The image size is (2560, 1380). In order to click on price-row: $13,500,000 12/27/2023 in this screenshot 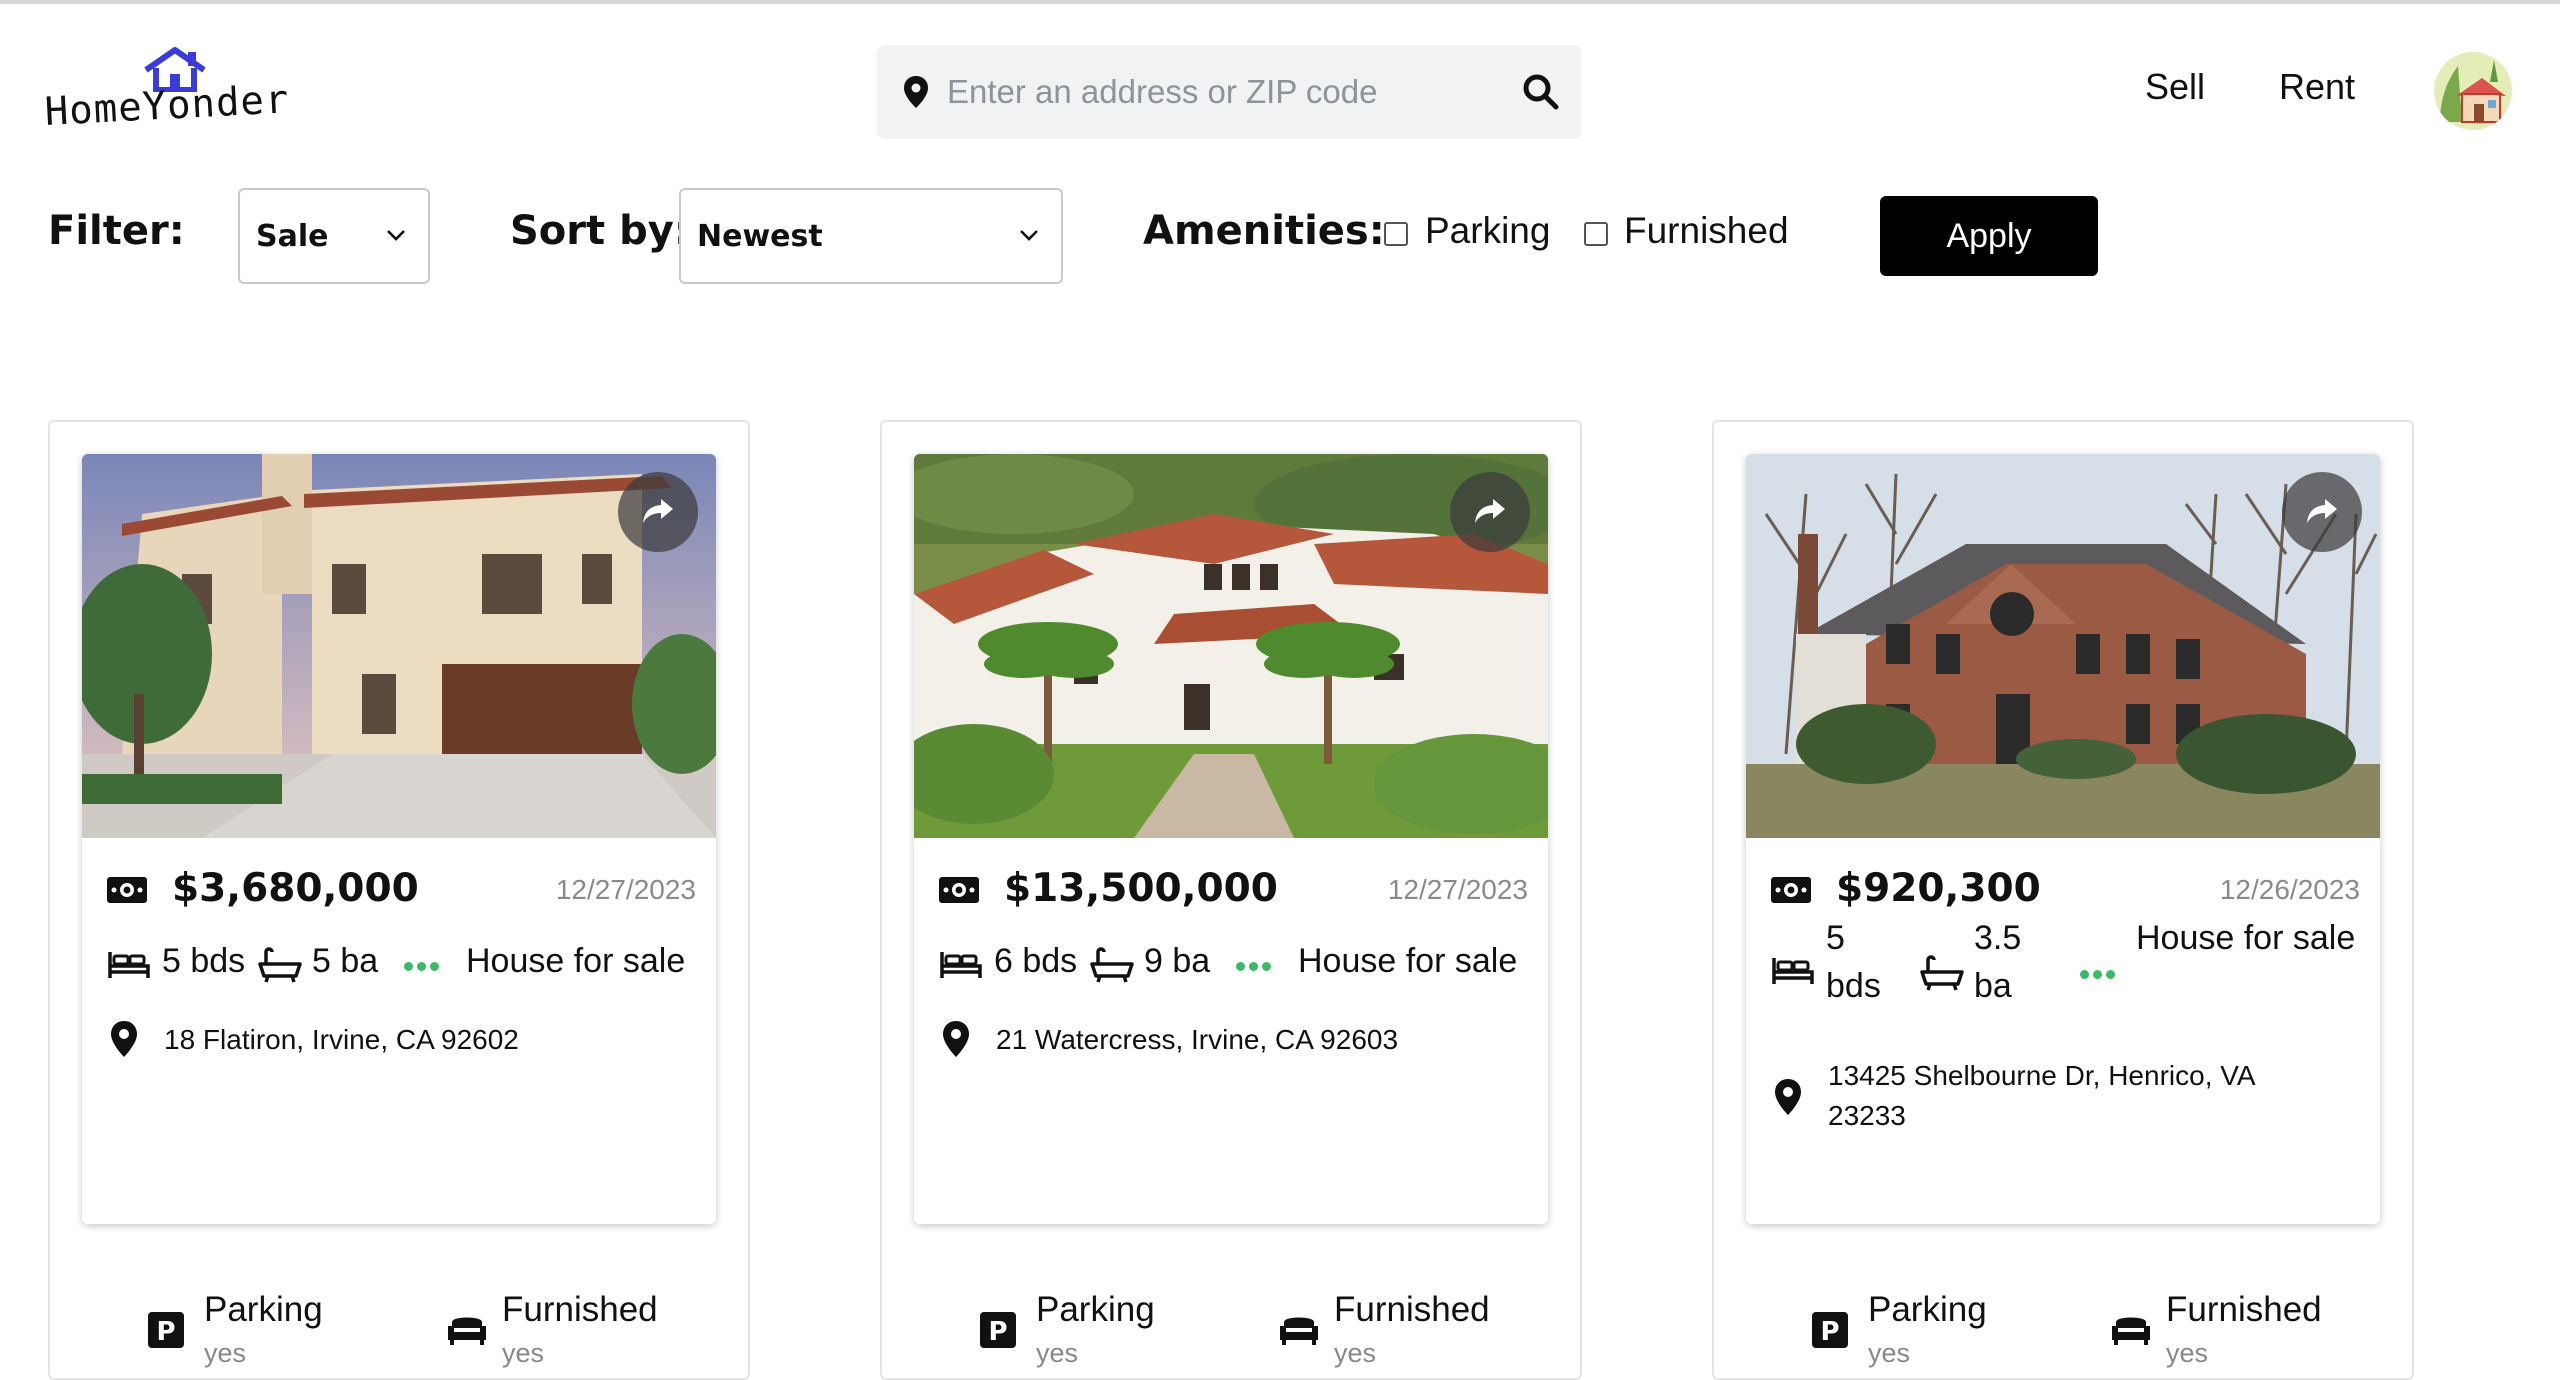, I will do `click(1233, 891)`.